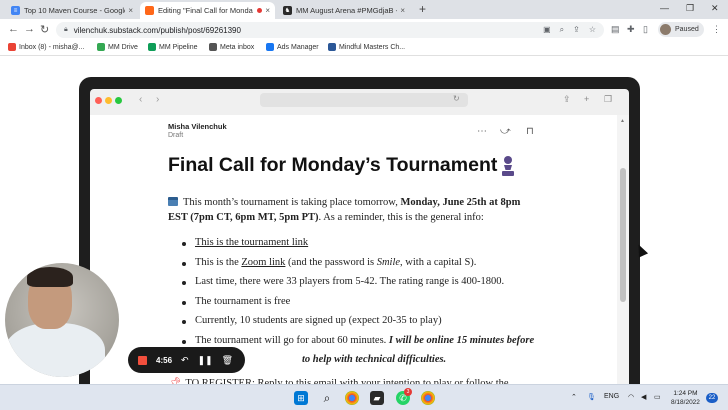  I want to click on tab-title: Editing "Final Call for Monda, so click(205, 10).